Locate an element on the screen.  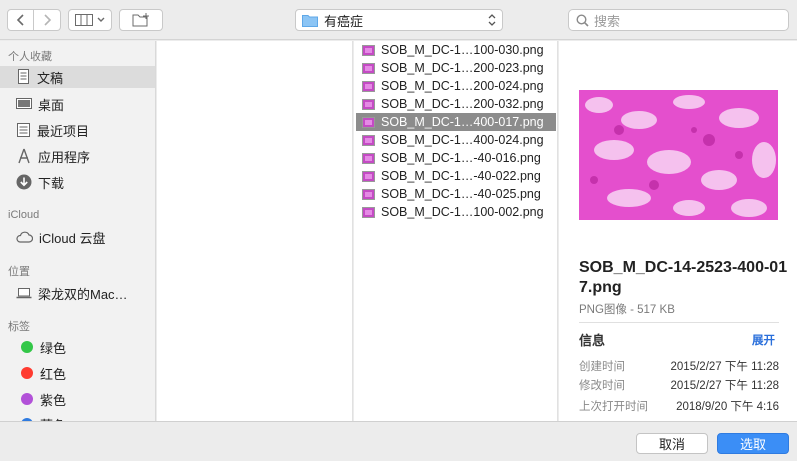
file-name: SOB_M_DC-1…200-032.png is located at coordinates (462, 104).